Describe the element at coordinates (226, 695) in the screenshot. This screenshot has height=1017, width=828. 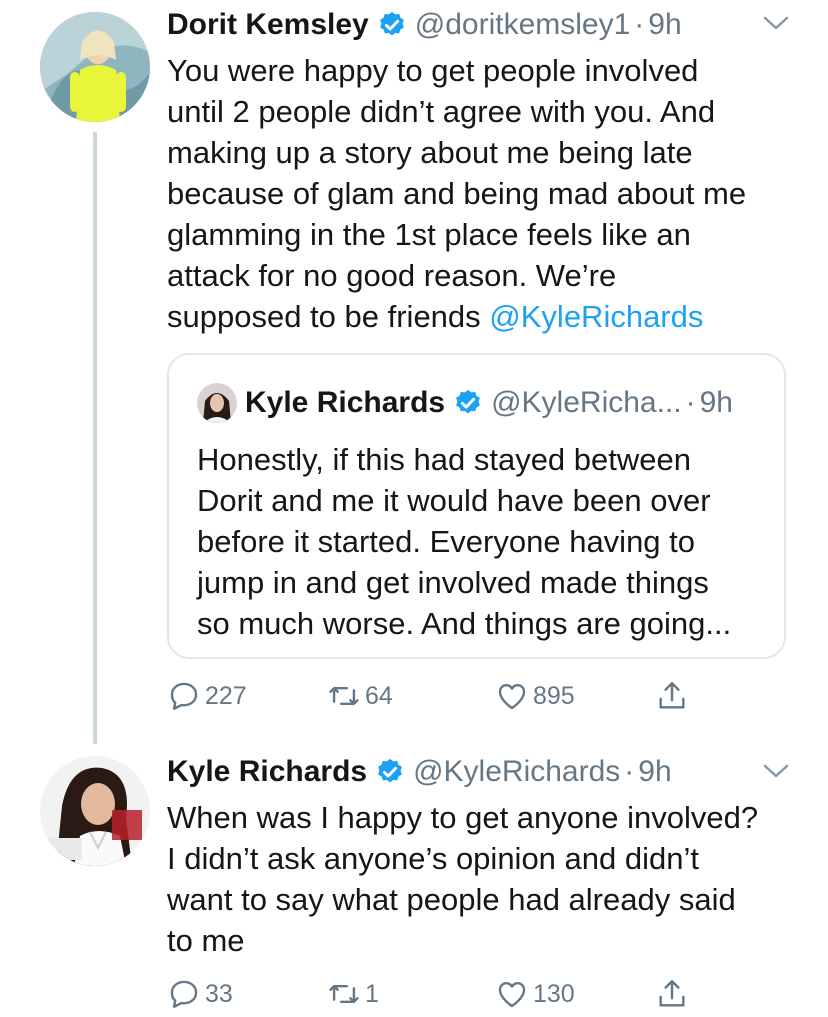
I see `reply-count: 227` at that location.